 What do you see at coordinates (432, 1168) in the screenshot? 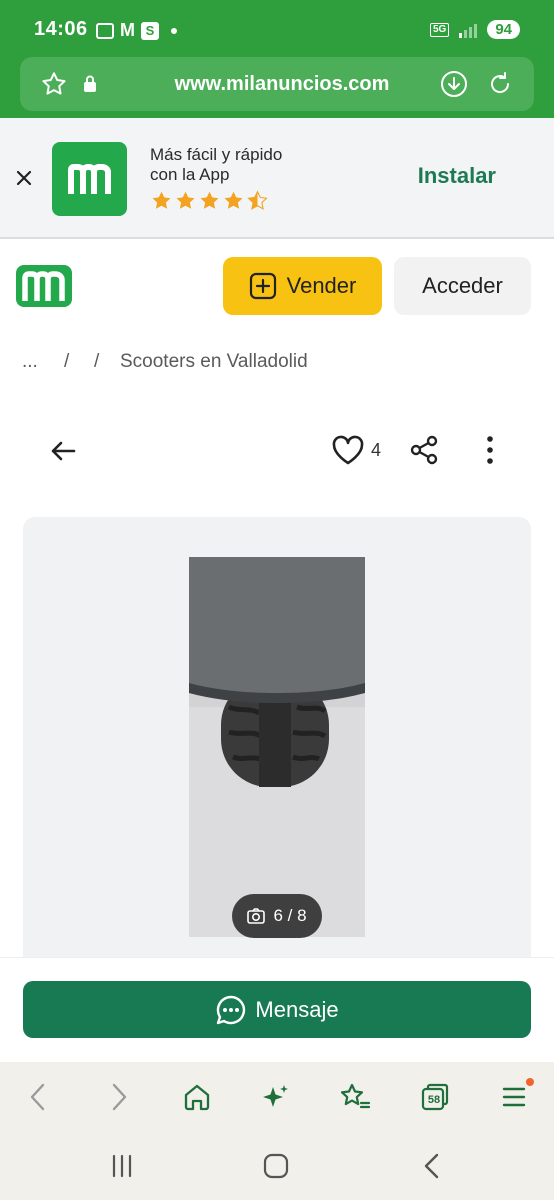
I see `back-nav-icon` at bounding box center [432, 1168].